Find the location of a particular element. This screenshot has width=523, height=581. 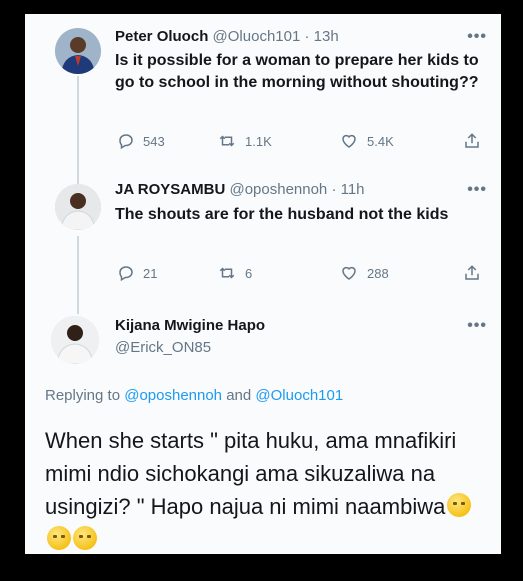

like-count: 5.4K is located at coordinates (380, 141).